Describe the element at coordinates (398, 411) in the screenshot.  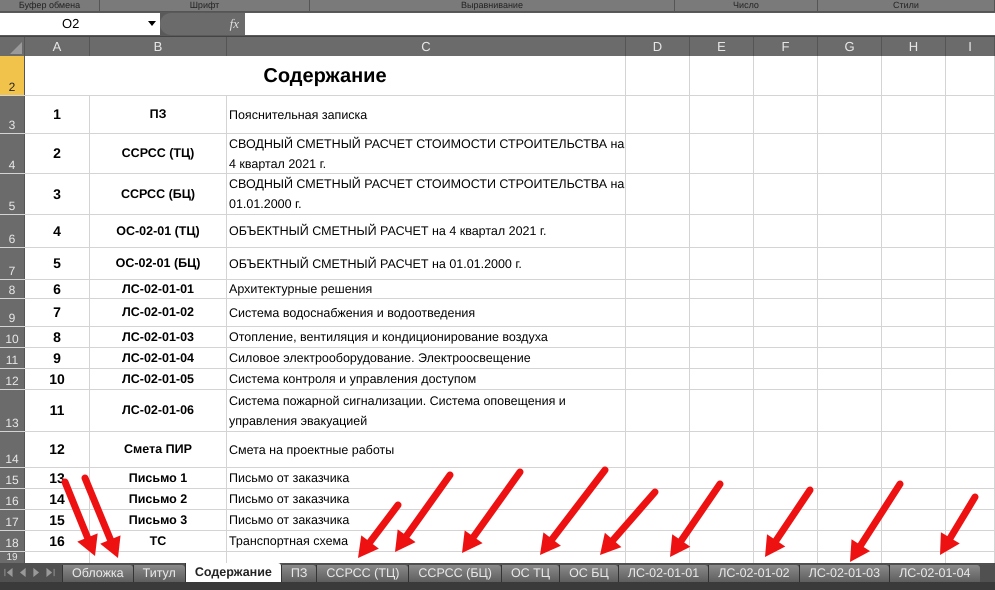
I see `document-title: Система пожарной сигнализации. Система оповещения и управления эвакуацией` at that location.